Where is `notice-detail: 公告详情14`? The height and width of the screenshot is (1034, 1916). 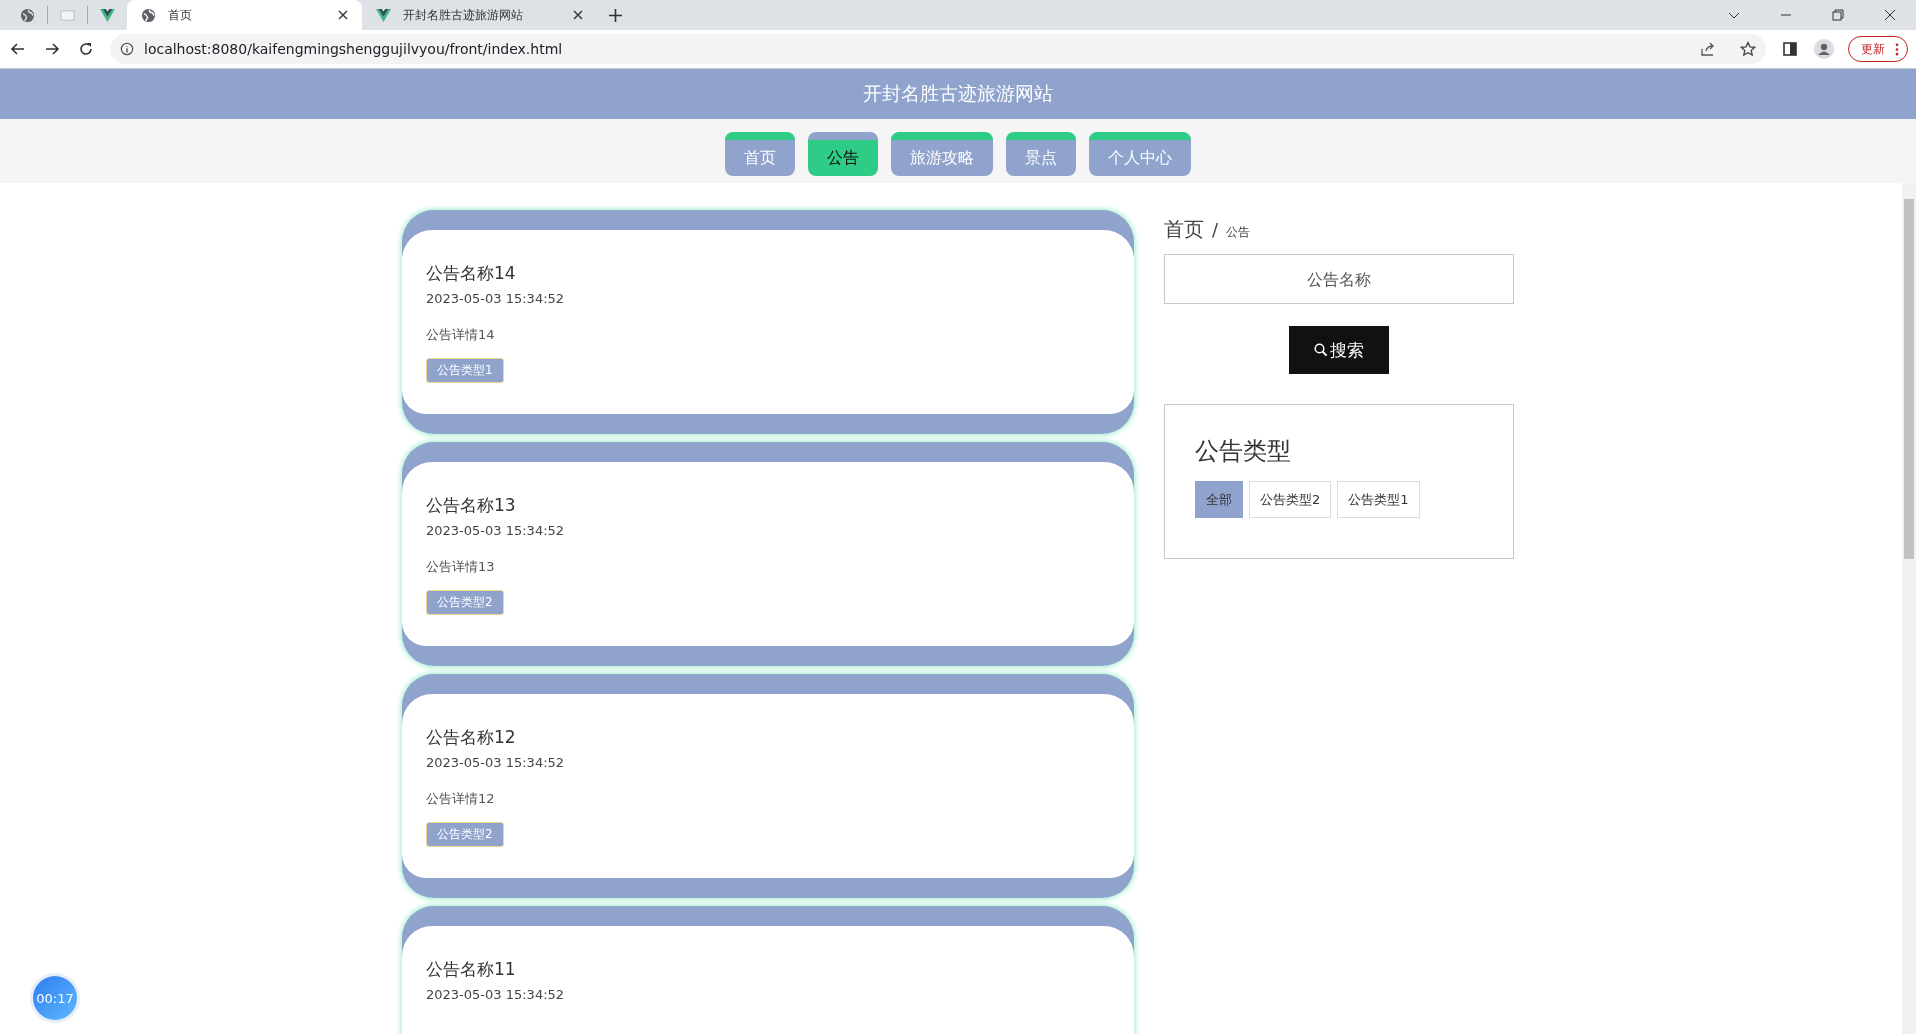 notice-detail: 公告详情14 is located at coordinates (461, 335).